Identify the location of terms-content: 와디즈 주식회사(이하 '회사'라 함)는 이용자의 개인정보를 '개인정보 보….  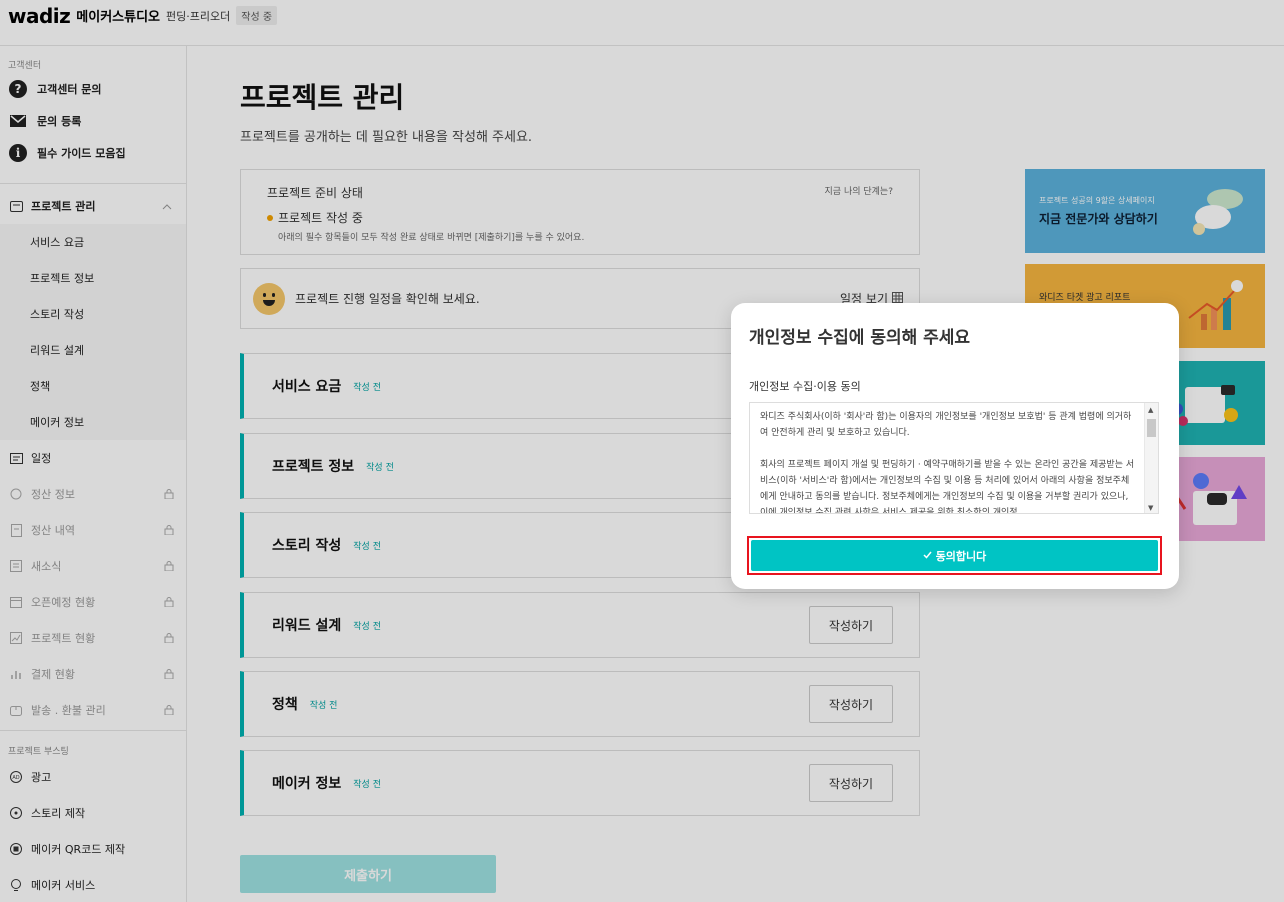
(954, 458).